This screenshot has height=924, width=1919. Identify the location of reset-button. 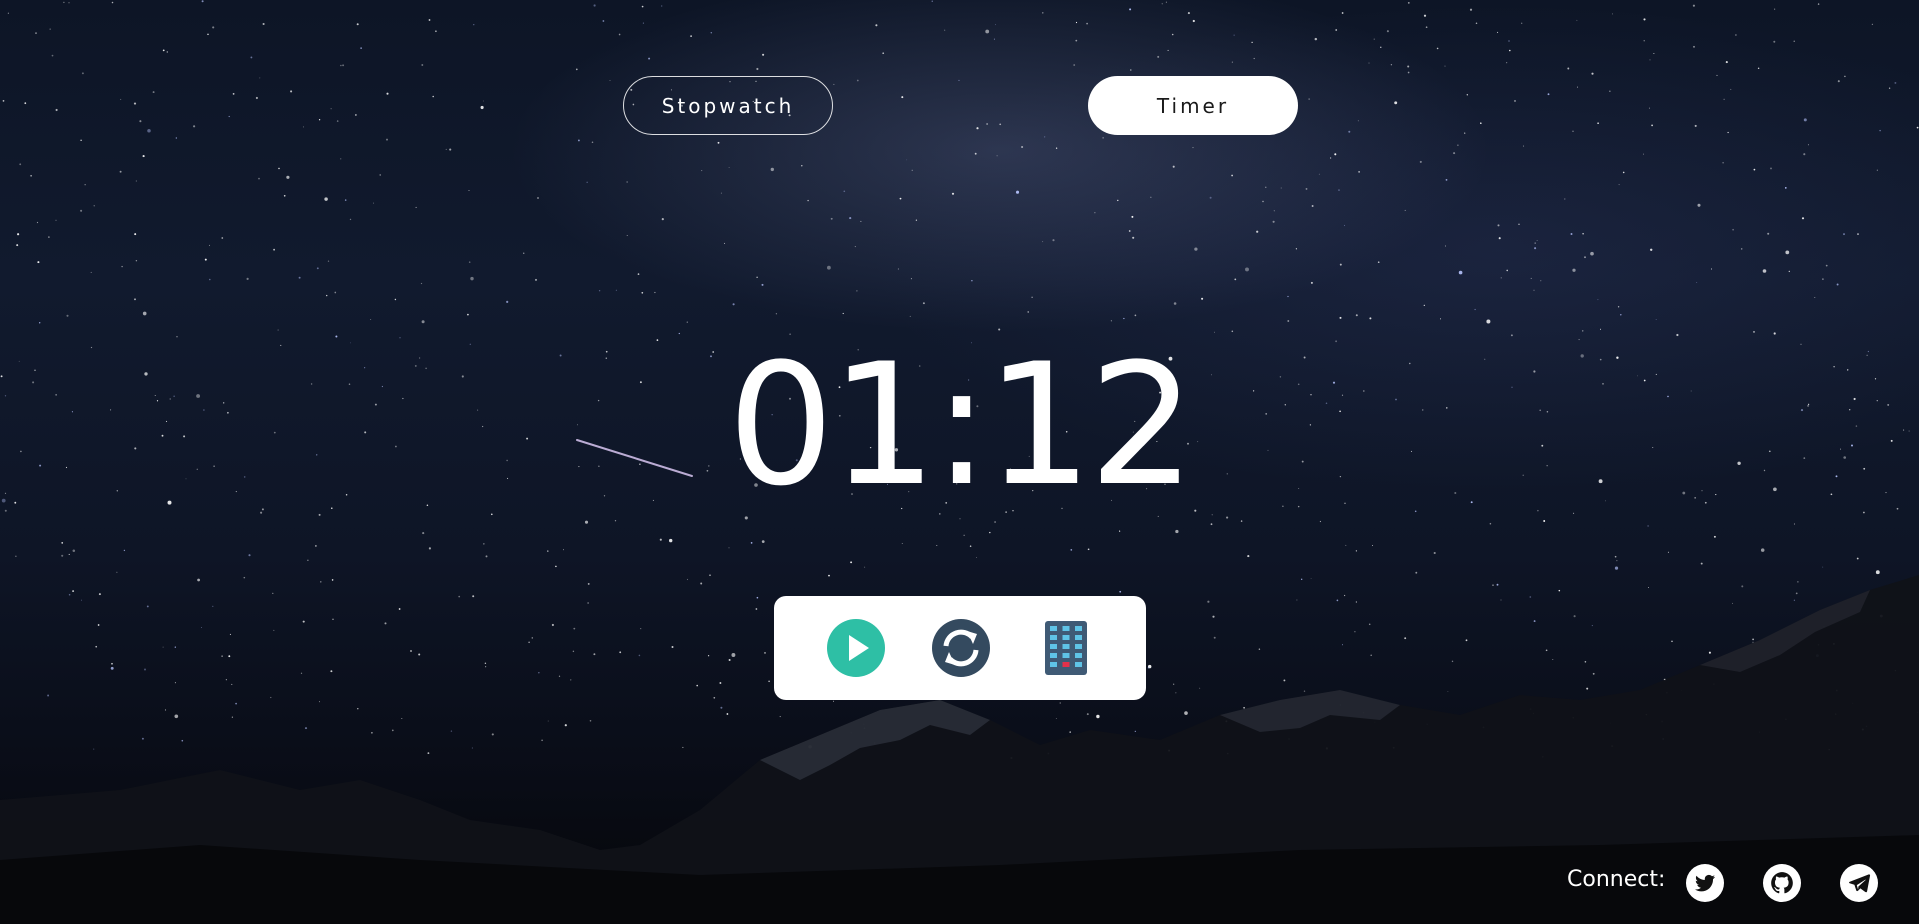
(961, 648).